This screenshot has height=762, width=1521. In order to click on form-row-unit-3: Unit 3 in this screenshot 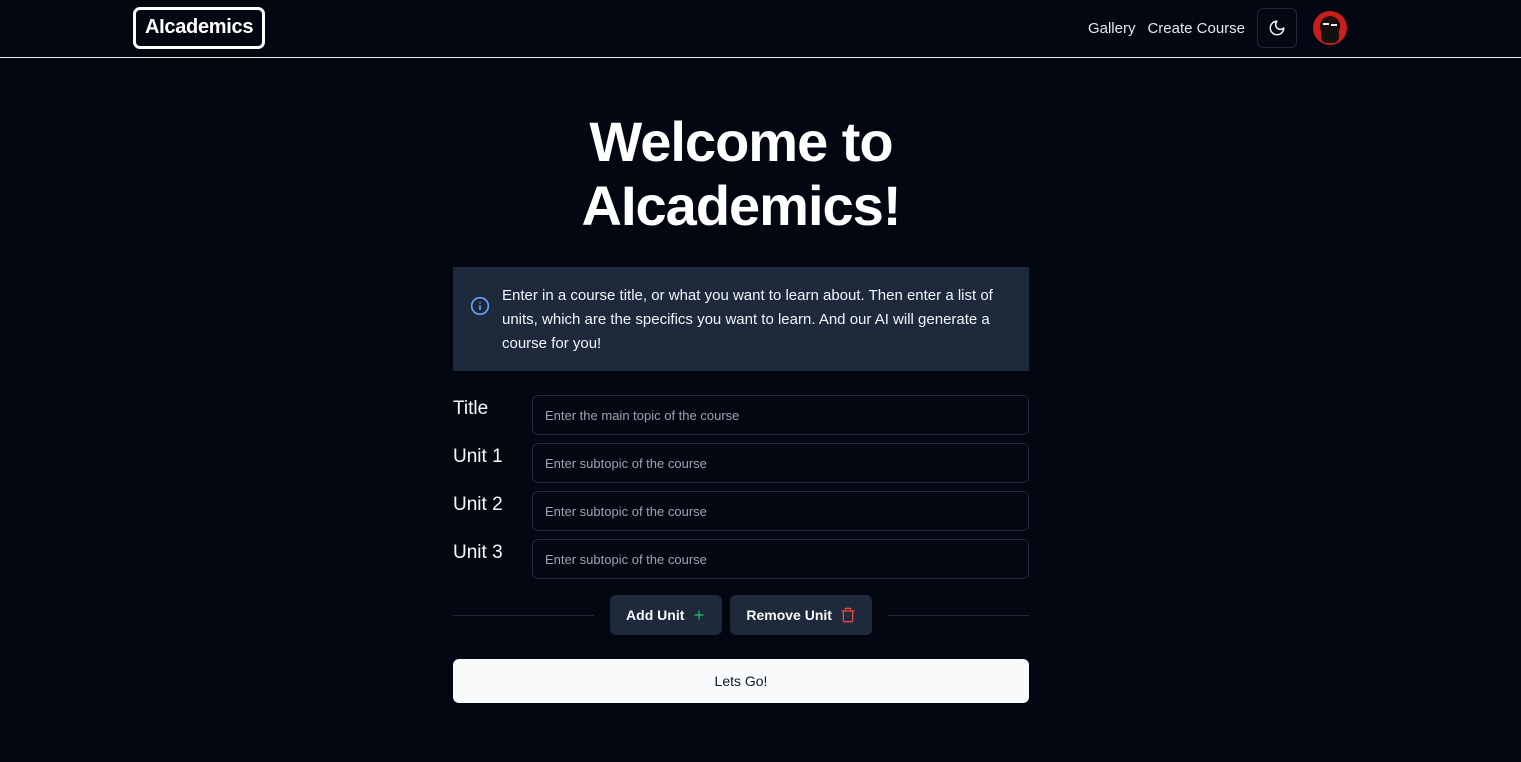, I will do `click(741, 563)`.